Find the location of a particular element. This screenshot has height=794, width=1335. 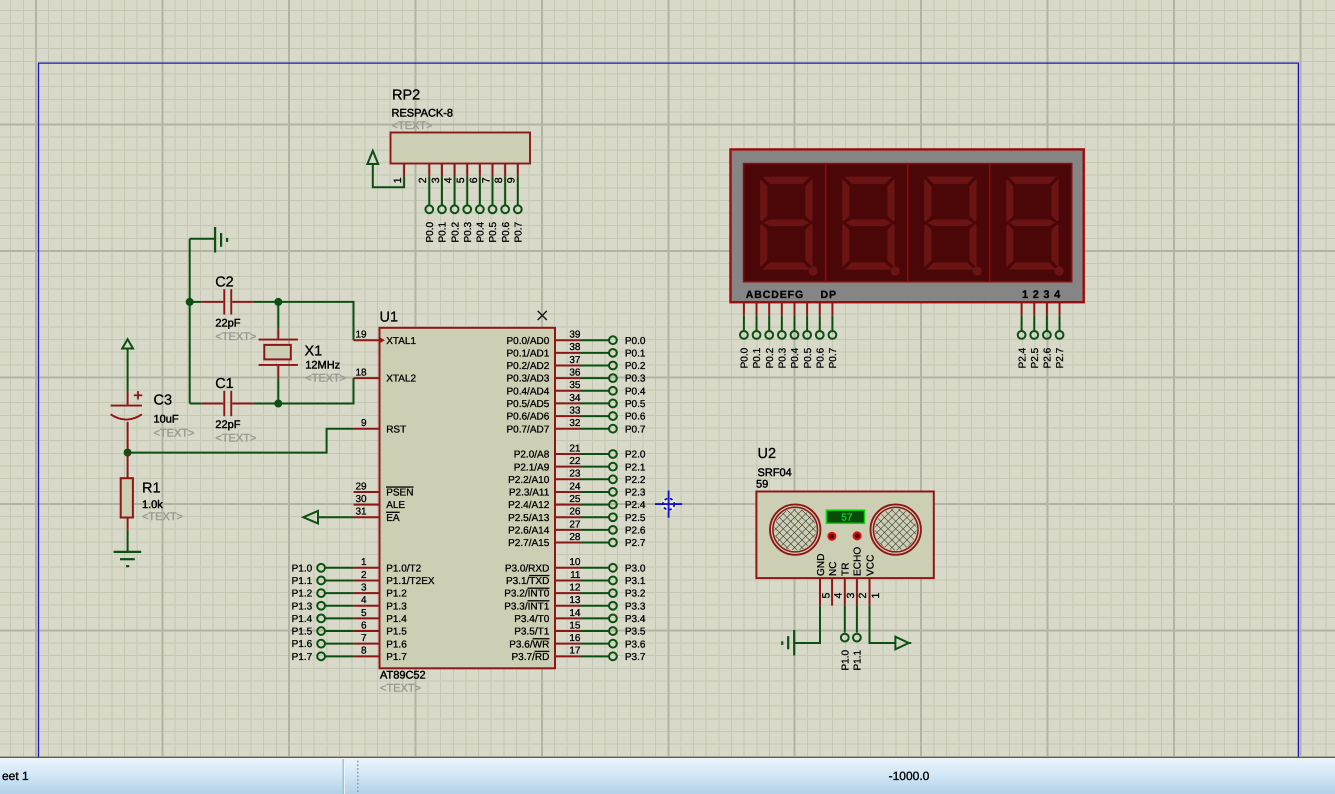

svg-text: P1.2 is located at coordinates (396, 594).